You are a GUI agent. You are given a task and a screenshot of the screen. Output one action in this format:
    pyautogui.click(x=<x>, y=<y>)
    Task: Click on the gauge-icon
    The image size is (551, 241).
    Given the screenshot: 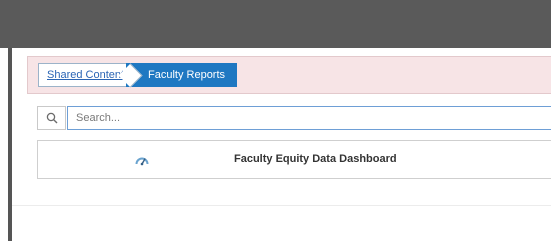 What is the action you would take?
    pyautogui.click(x=142, y=161)
    